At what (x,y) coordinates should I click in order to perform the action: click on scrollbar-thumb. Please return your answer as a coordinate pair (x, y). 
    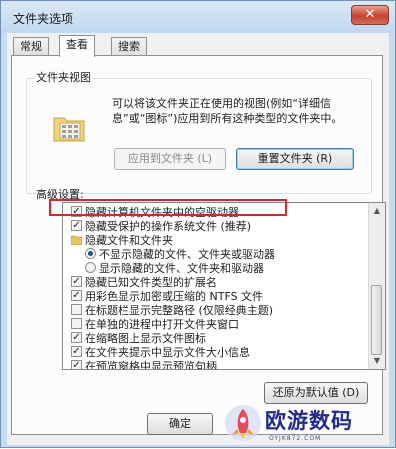
    Looking at the image, I should click on (376, 320).